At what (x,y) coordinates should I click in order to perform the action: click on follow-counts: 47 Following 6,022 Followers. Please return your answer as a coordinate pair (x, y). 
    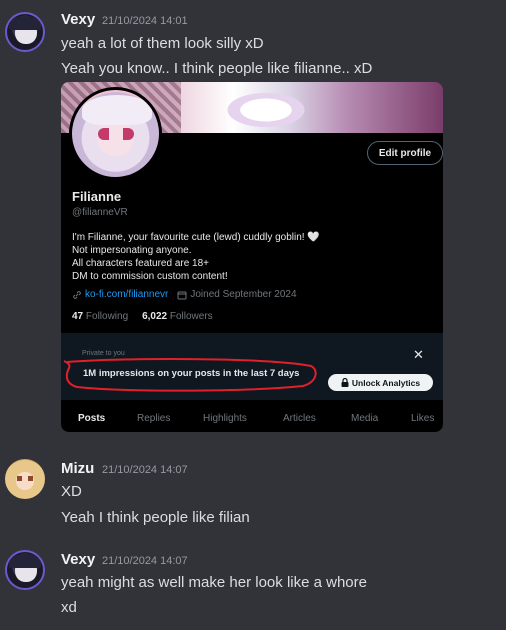
    Looking at the image, I should click on (142, 316).